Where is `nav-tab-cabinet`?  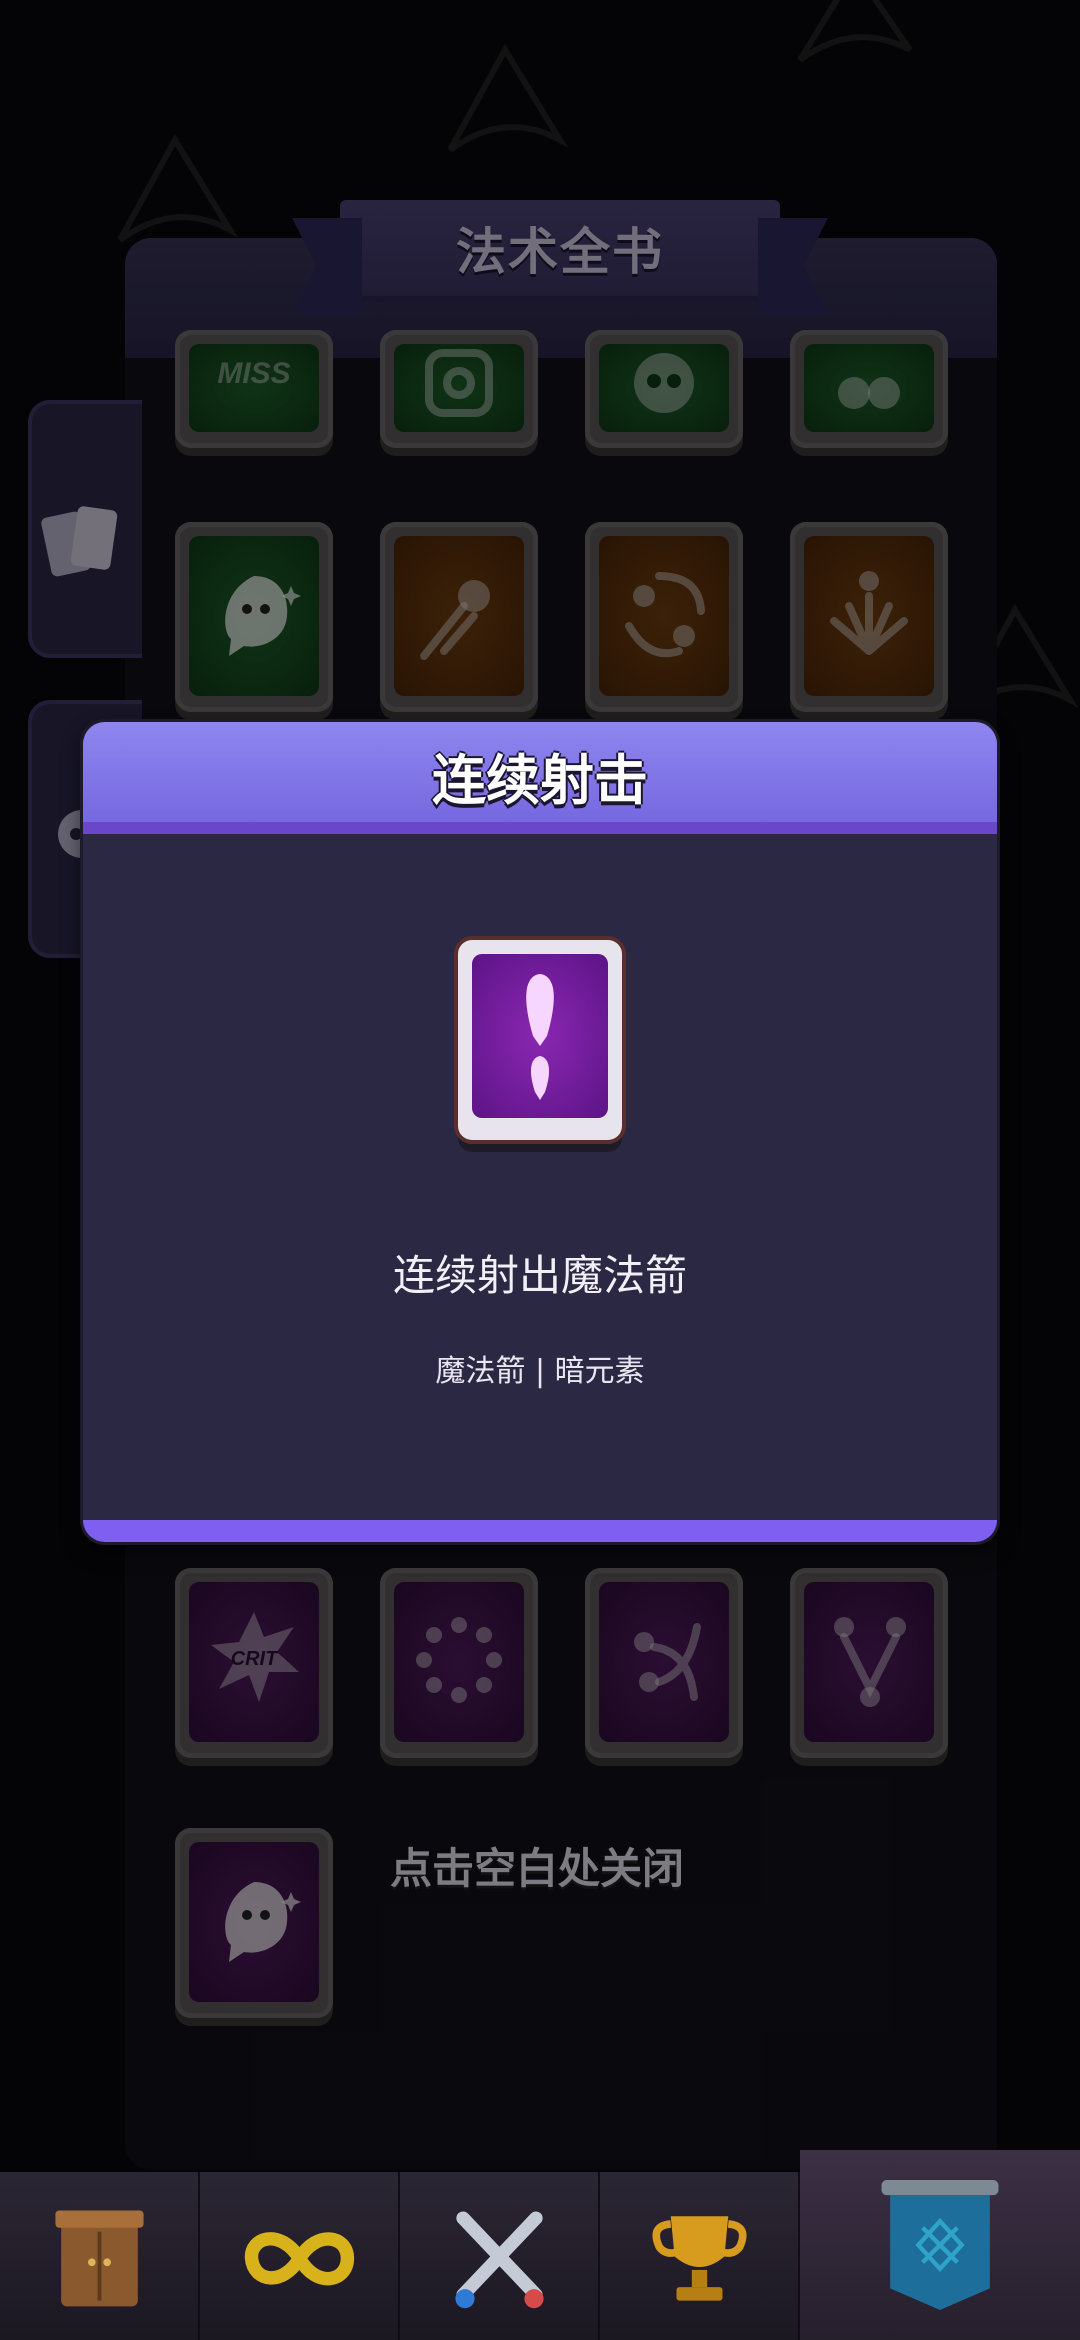 nav-tab-cabinet is located at coordinates (100, 2256).